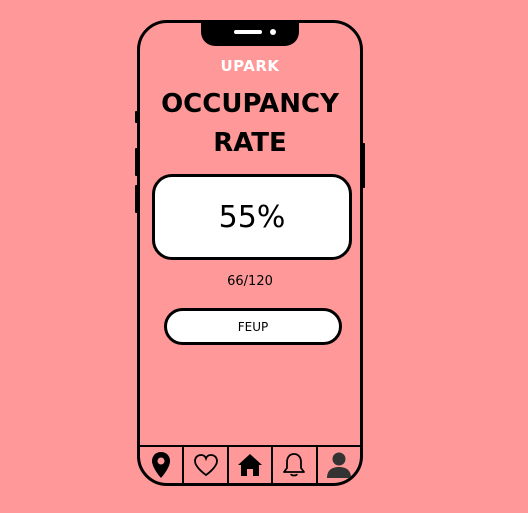 This screenshot has height=513, width=528. I want to click on nav-favorites, so click(204, 465).